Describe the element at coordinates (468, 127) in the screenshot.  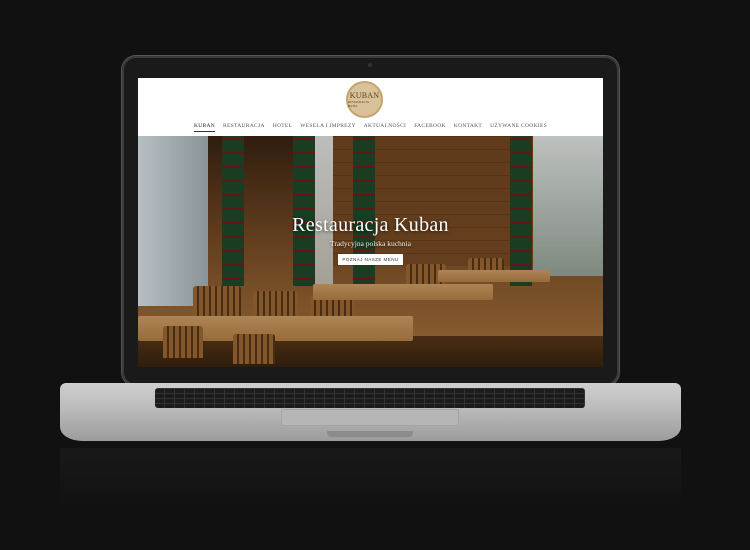
I see `nav-item-kontakt: KONTAKT` at that location.